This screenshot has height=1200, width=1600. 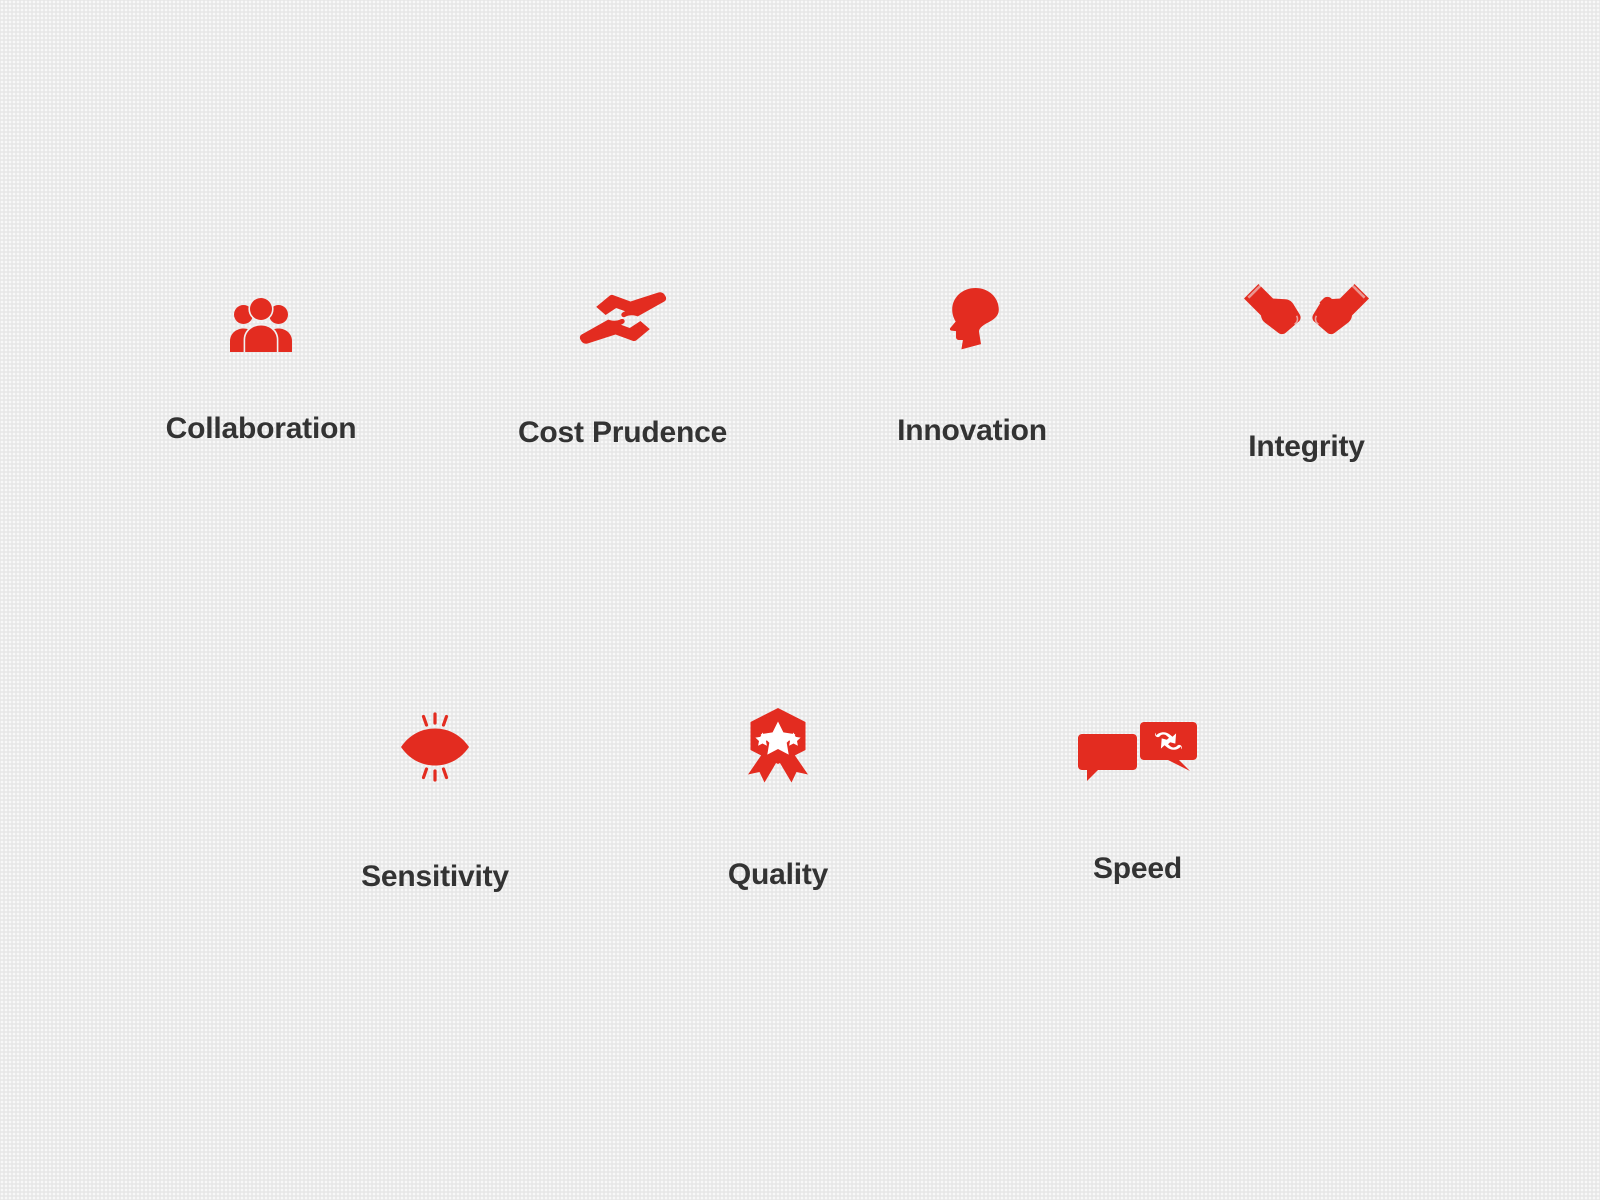 I want to click on value-card-cost-prudence: Cost Prudence, so click(x=622, y=369).